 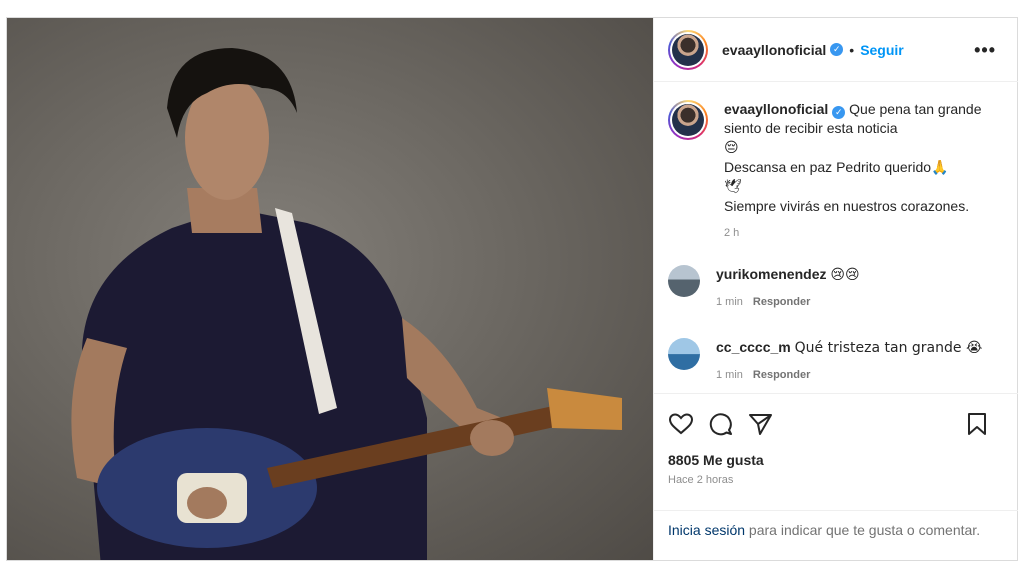 What do you see at coordinates (845, 275) in the screenshot?
I see `comment-text: 😢😢` at bounding box center [845, 275].